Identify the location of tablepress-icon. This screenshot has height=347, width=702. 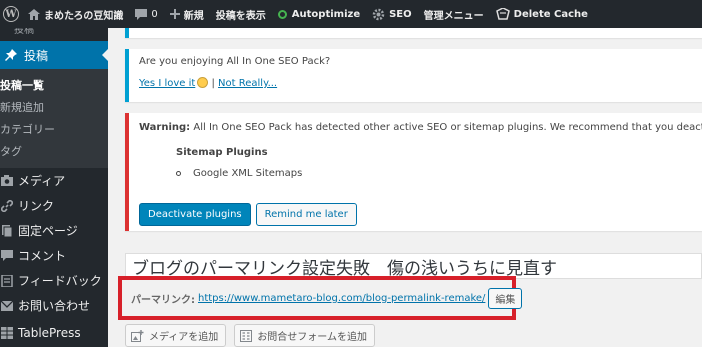
(7, 332).